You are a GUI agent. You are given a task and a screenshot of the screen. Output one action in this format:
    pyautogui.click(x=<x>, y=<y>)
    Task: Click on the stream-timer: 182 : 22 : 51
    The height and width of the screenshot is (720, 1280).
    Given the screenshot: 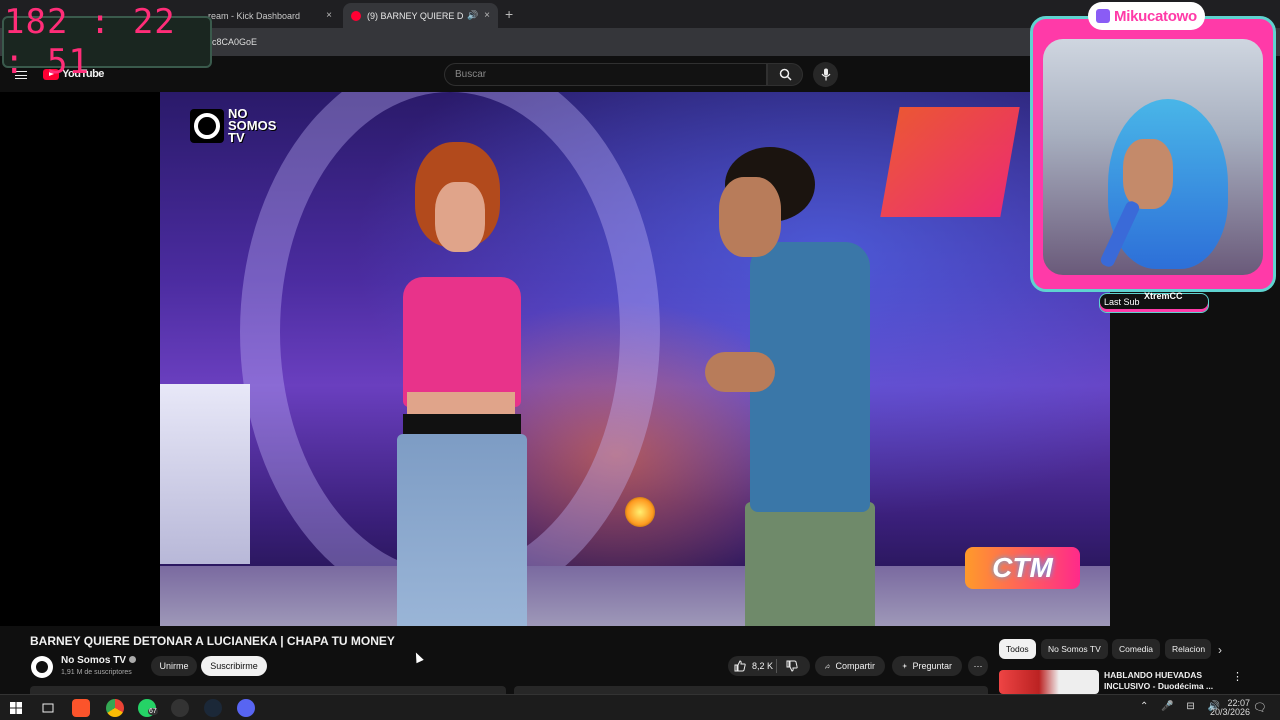 What is the action you would take?
    pyautogui.click(x=107, y=42)
    